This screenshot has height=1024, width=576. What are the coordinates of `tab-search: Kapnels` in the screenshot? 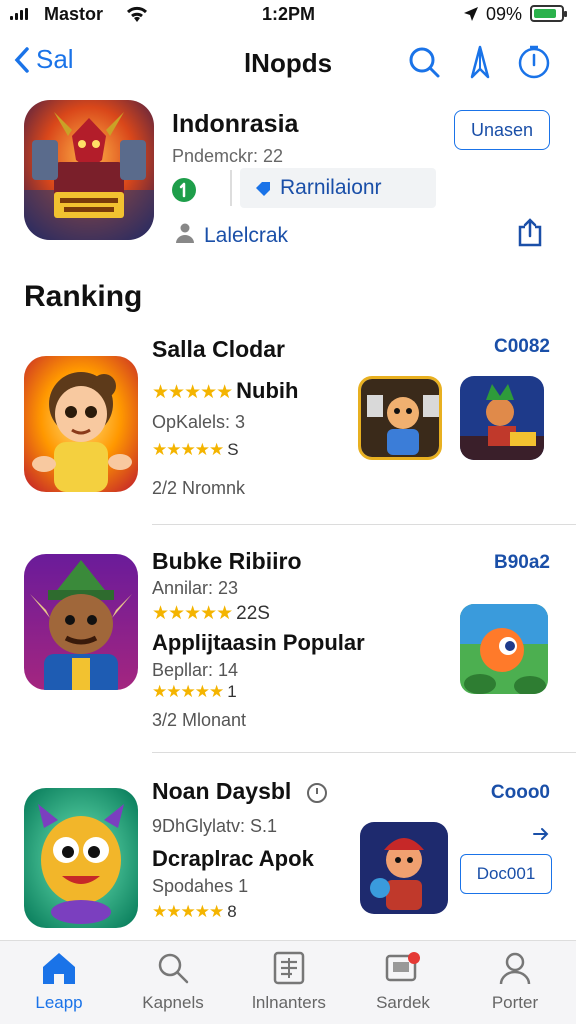 It's located at (173, 981).